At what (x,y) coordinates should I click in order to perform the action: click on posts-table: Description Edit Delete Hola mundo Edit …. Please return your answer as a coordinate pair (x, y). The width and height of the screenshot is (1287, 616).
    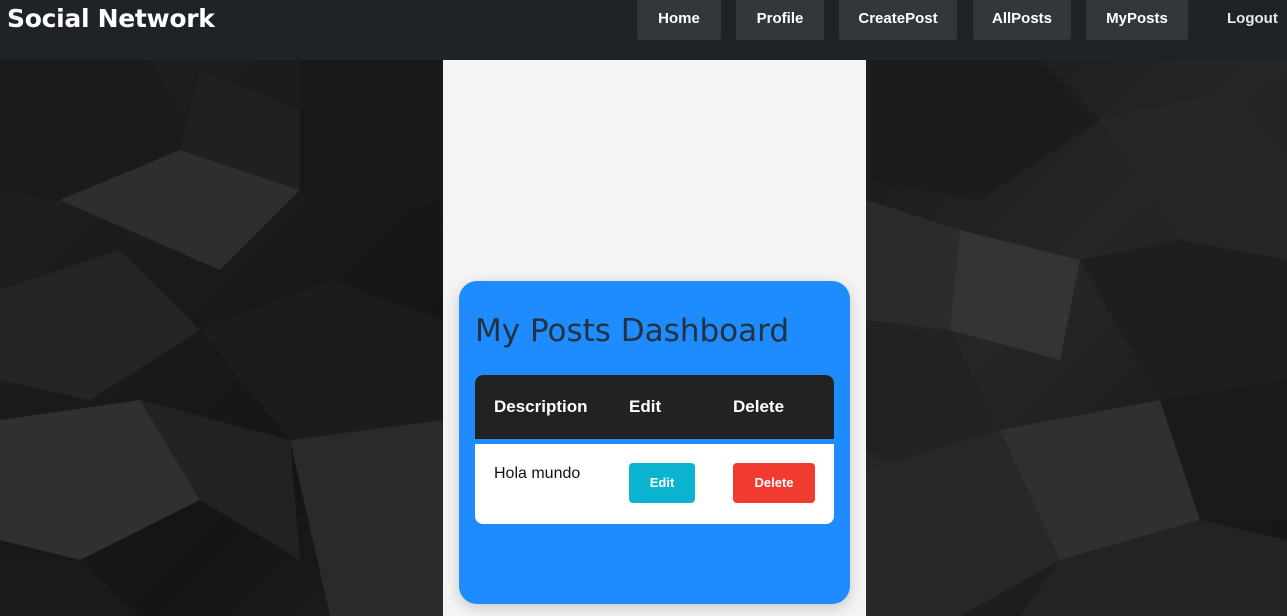
    Looking at the image, I should click on (654, 449).